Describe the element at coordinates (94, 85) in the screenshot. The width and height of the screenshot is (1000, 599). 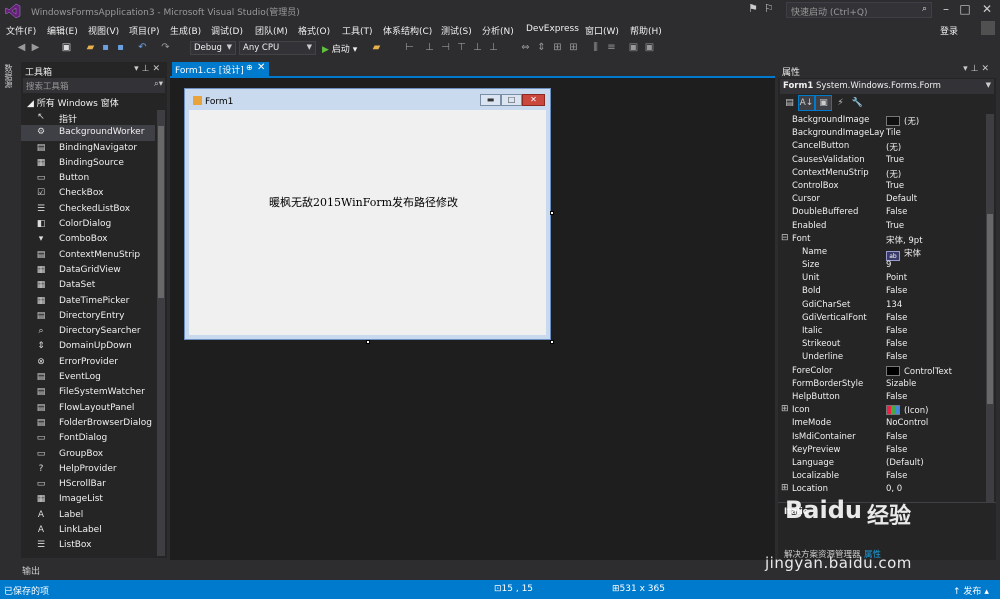
I see `toolbox-search-input: 搜索工具箱 ⌕▾` at that location.